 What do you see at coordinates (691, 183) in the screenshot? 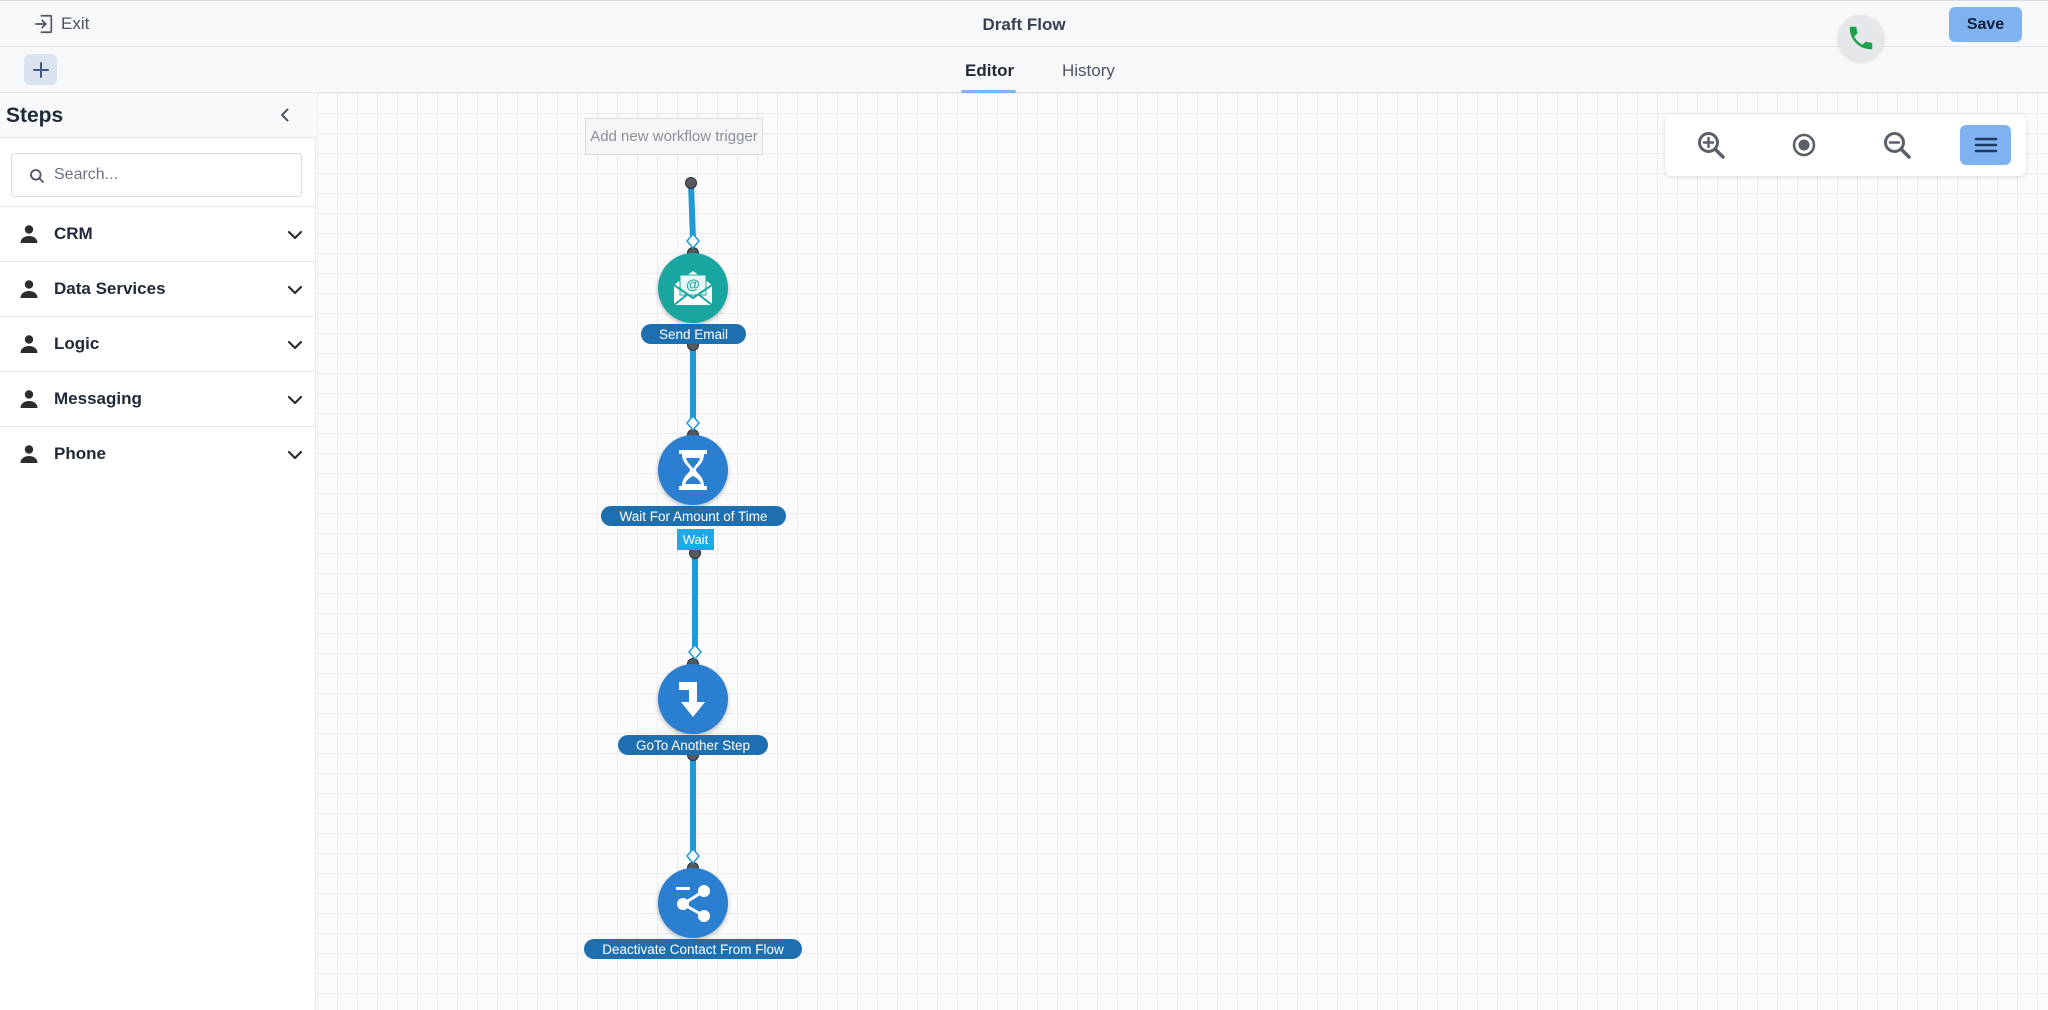
I see `connector-handle` at bounding box center [691, 183].